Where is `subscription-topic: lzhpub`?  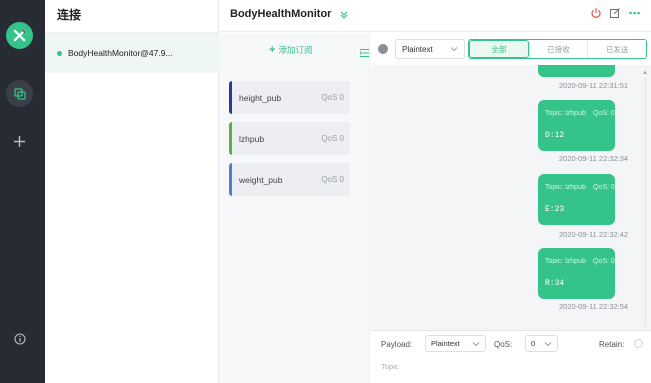 subscription-topic: lzhpub is located at coordinates (252, 138).